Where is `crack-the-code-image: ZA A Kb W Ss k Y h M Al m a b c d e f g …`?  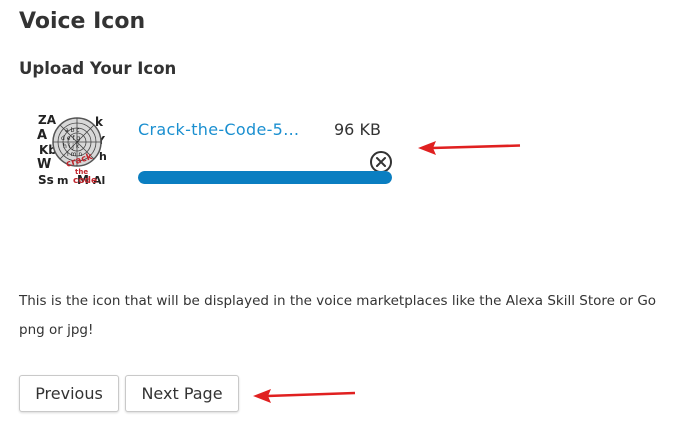 crack-the-code-image: ZA A Kb W Ss k Y h M Al m a b c d e f g … is located at coordinates (74, 149).